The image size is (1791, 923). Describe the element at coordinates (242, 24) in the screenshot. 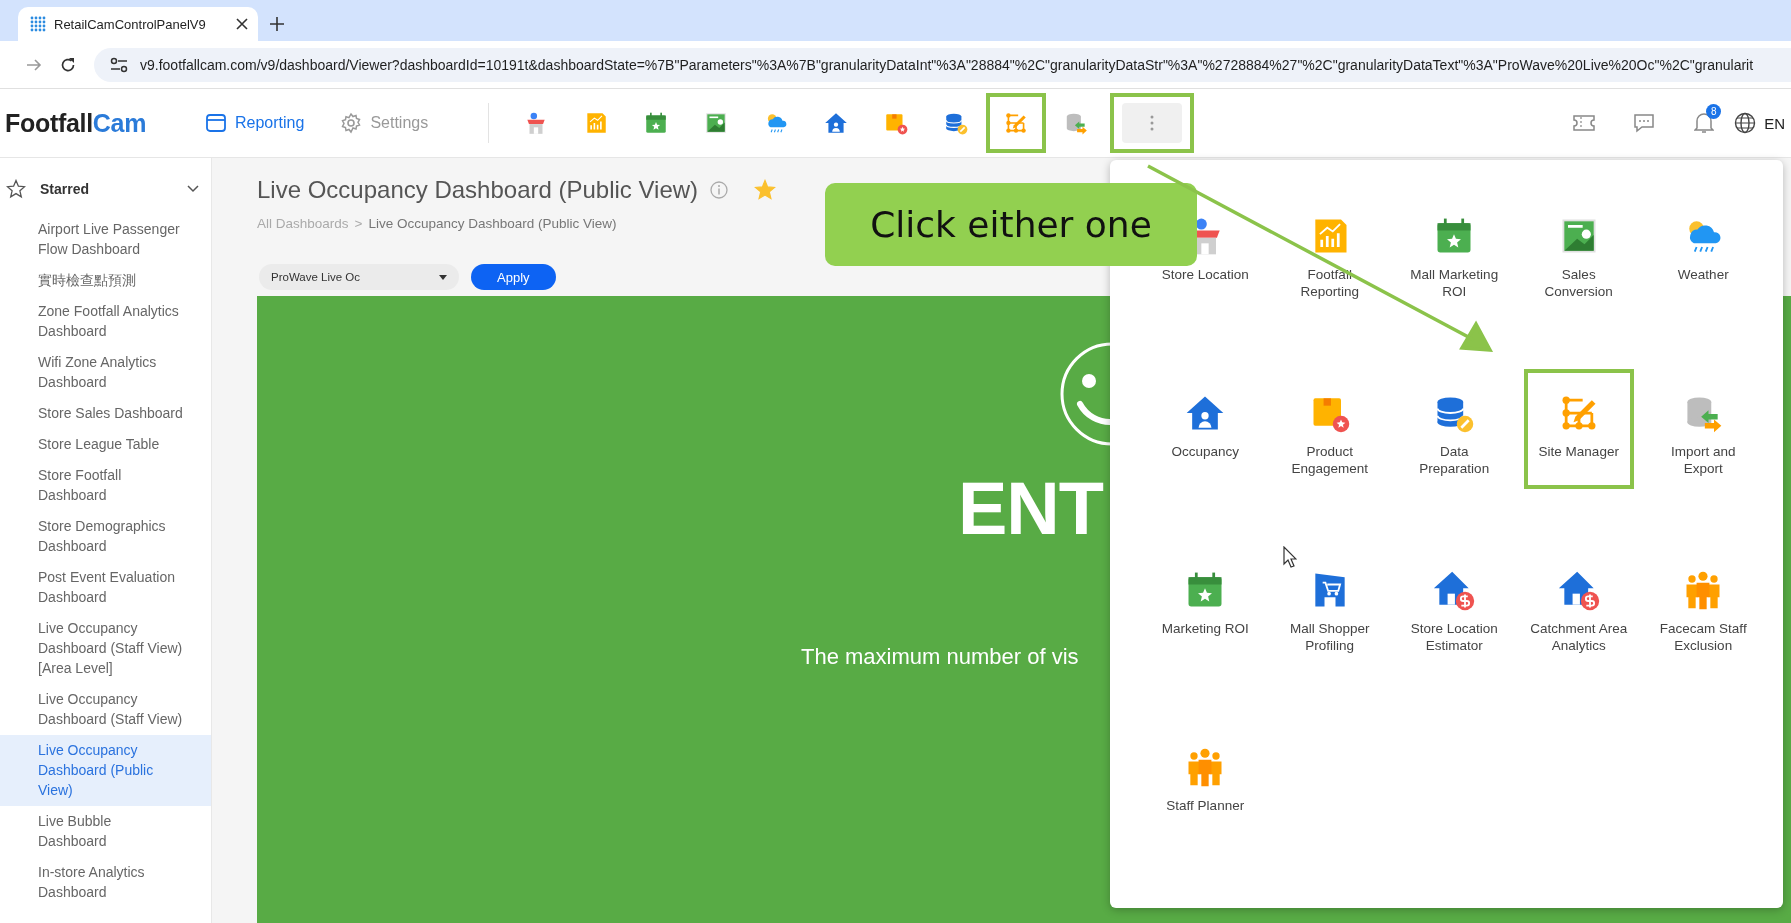

I see `close-icon` at that location.